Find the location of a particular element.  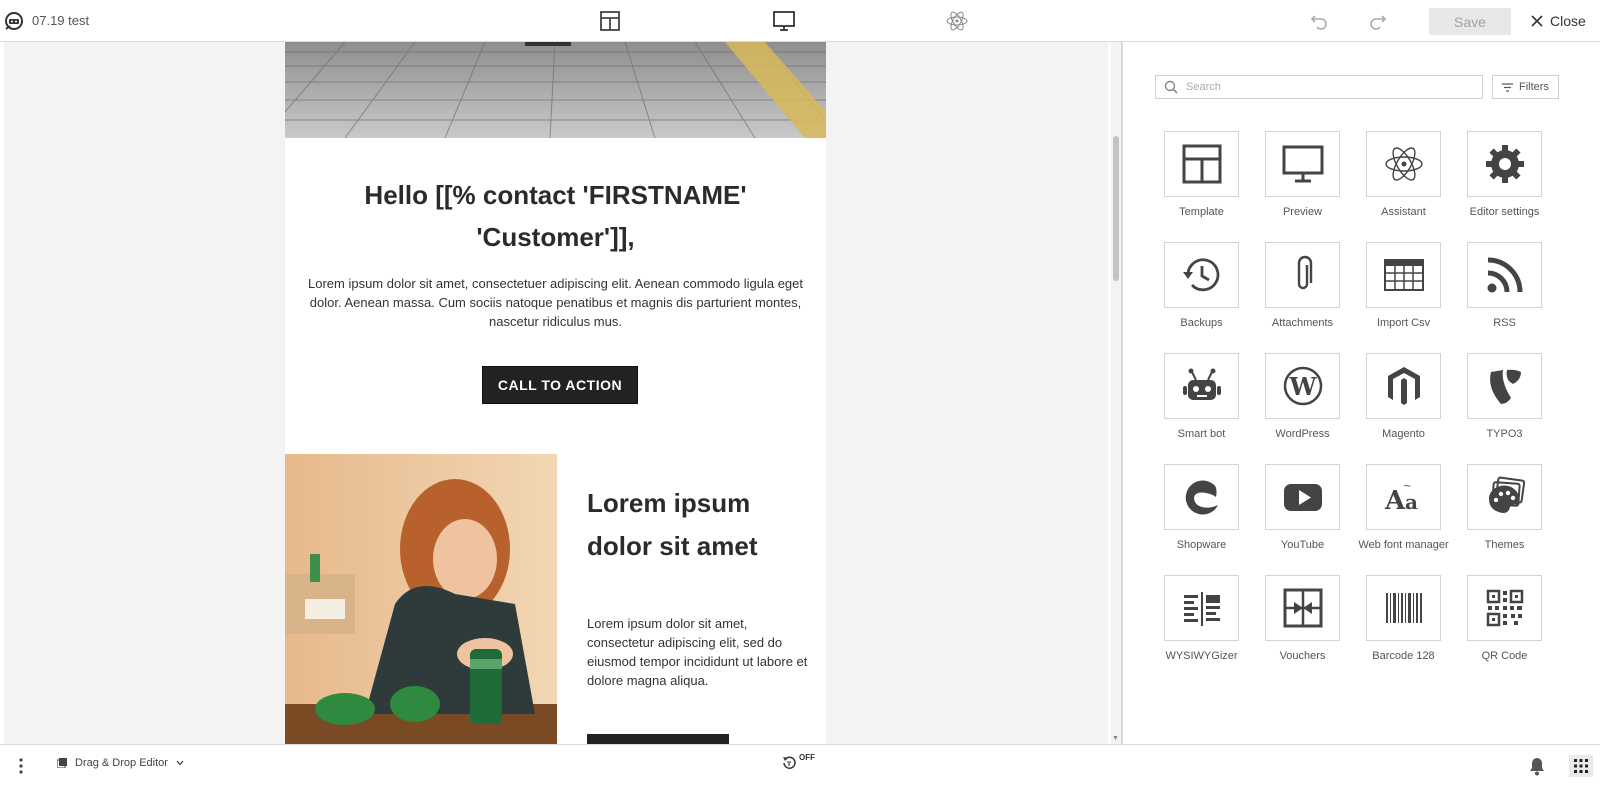

tile-label: WYSIWYGizer is located at coordinates (1201, 656).